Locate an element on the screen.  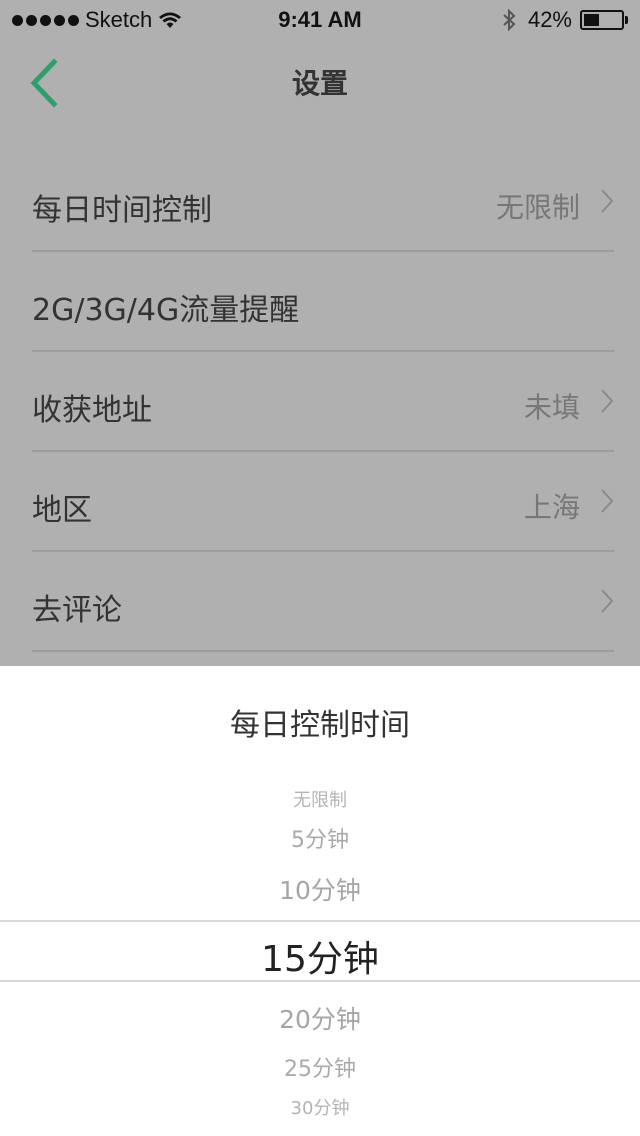
settings-row-address: 收获地址 未填 is located at coordinates (323, 402).